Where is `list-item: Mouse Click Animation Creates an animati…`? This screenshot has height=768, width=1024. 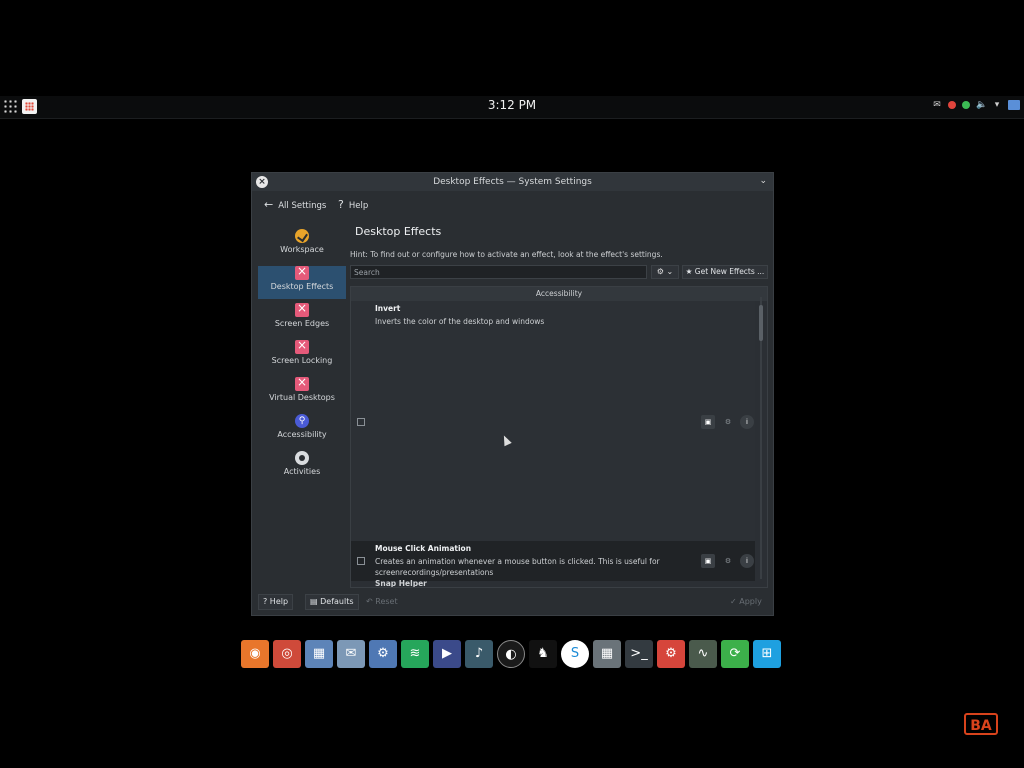
list-item: Mouse Click Animation Creates an animati… is located at coordinates (553, 561).